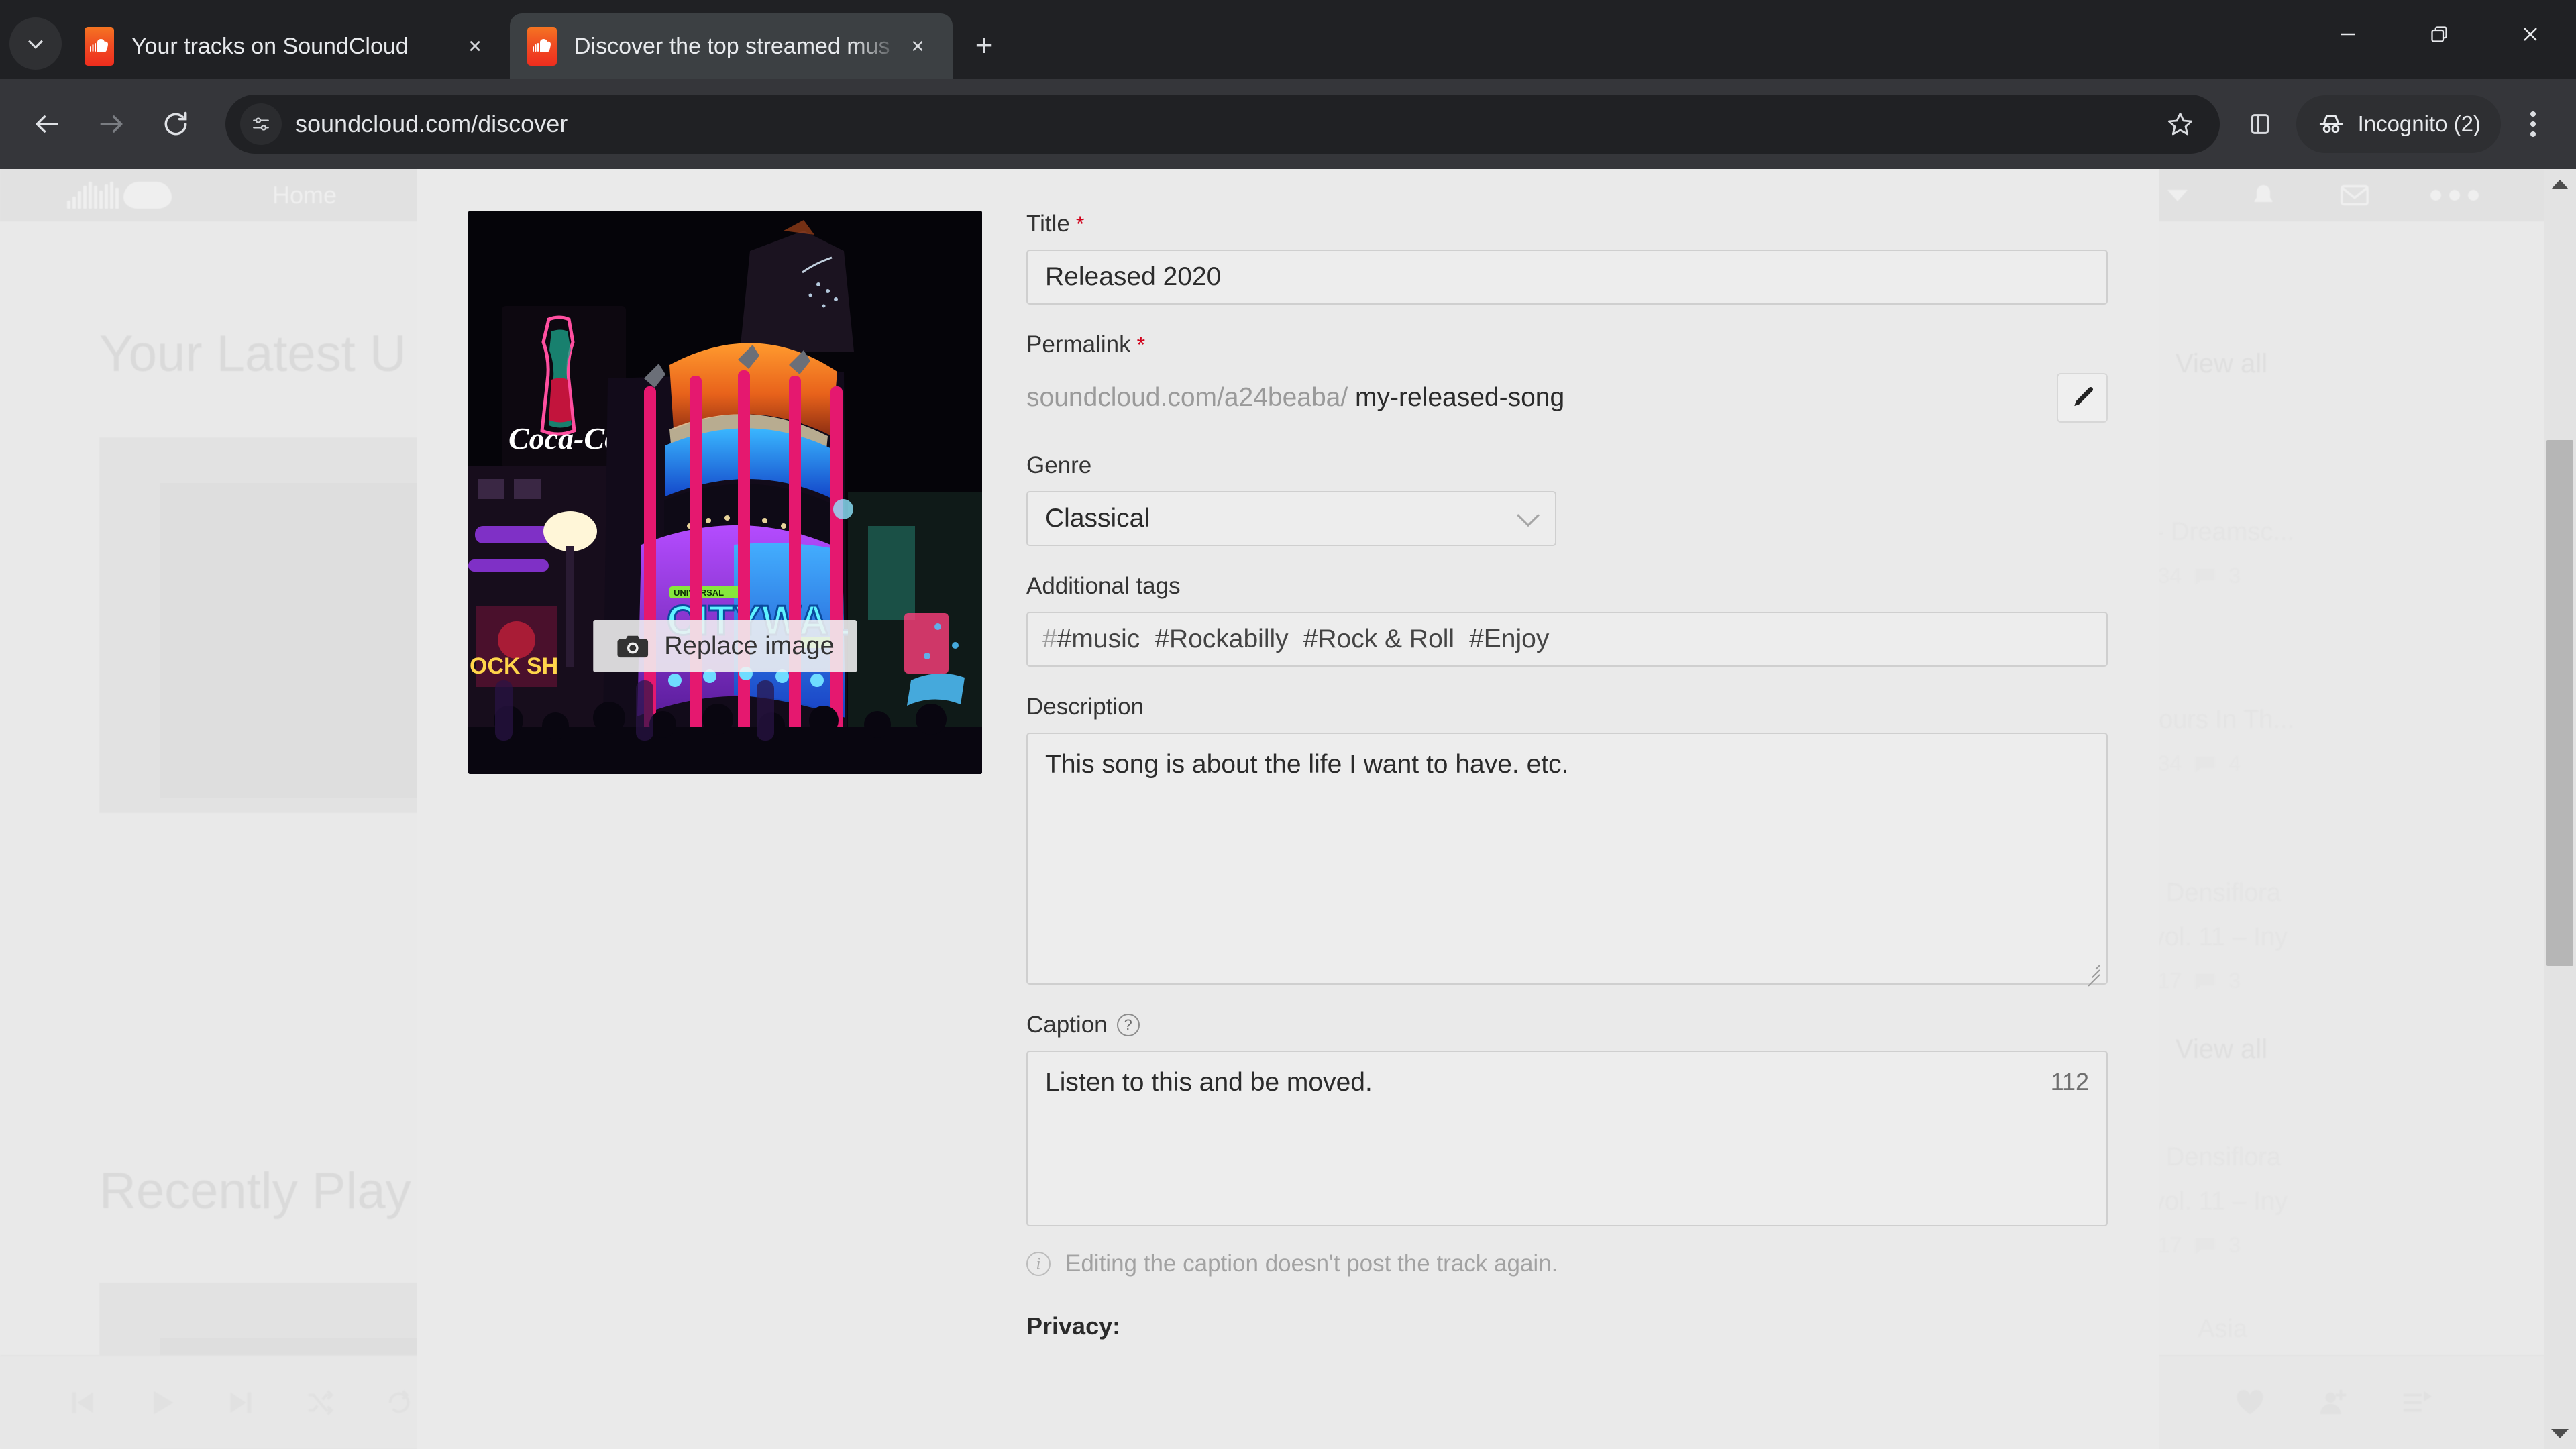 This screenshot has height=1449, width=2576. I want to click on genre-select: Classical, so click(1291, 518).